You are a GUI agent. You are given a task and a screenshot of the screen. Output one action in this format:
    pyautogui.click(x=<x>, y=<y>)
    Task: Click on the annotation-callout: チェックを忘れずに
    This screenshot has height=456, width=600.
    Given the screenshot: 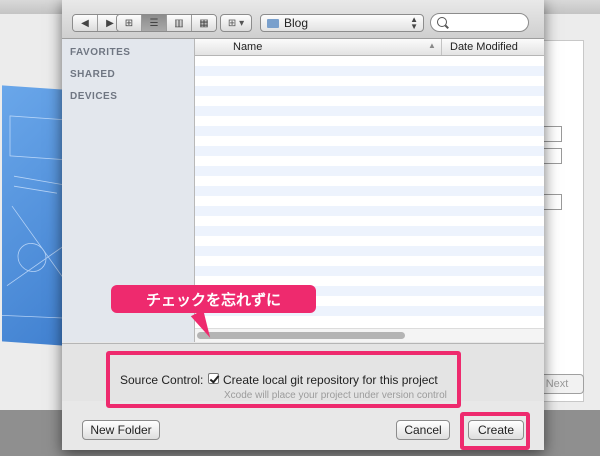 What is the action you would take?
    pyautogui.click(x=213, y=299)
    